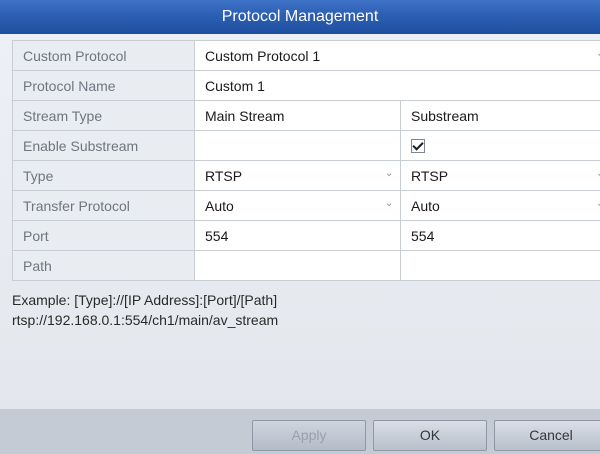 This screenshot has height=454, width=600. Describe the element at coordinates (224, 175) in the screenshot. I see `main-type-value: RTSP` at that location.